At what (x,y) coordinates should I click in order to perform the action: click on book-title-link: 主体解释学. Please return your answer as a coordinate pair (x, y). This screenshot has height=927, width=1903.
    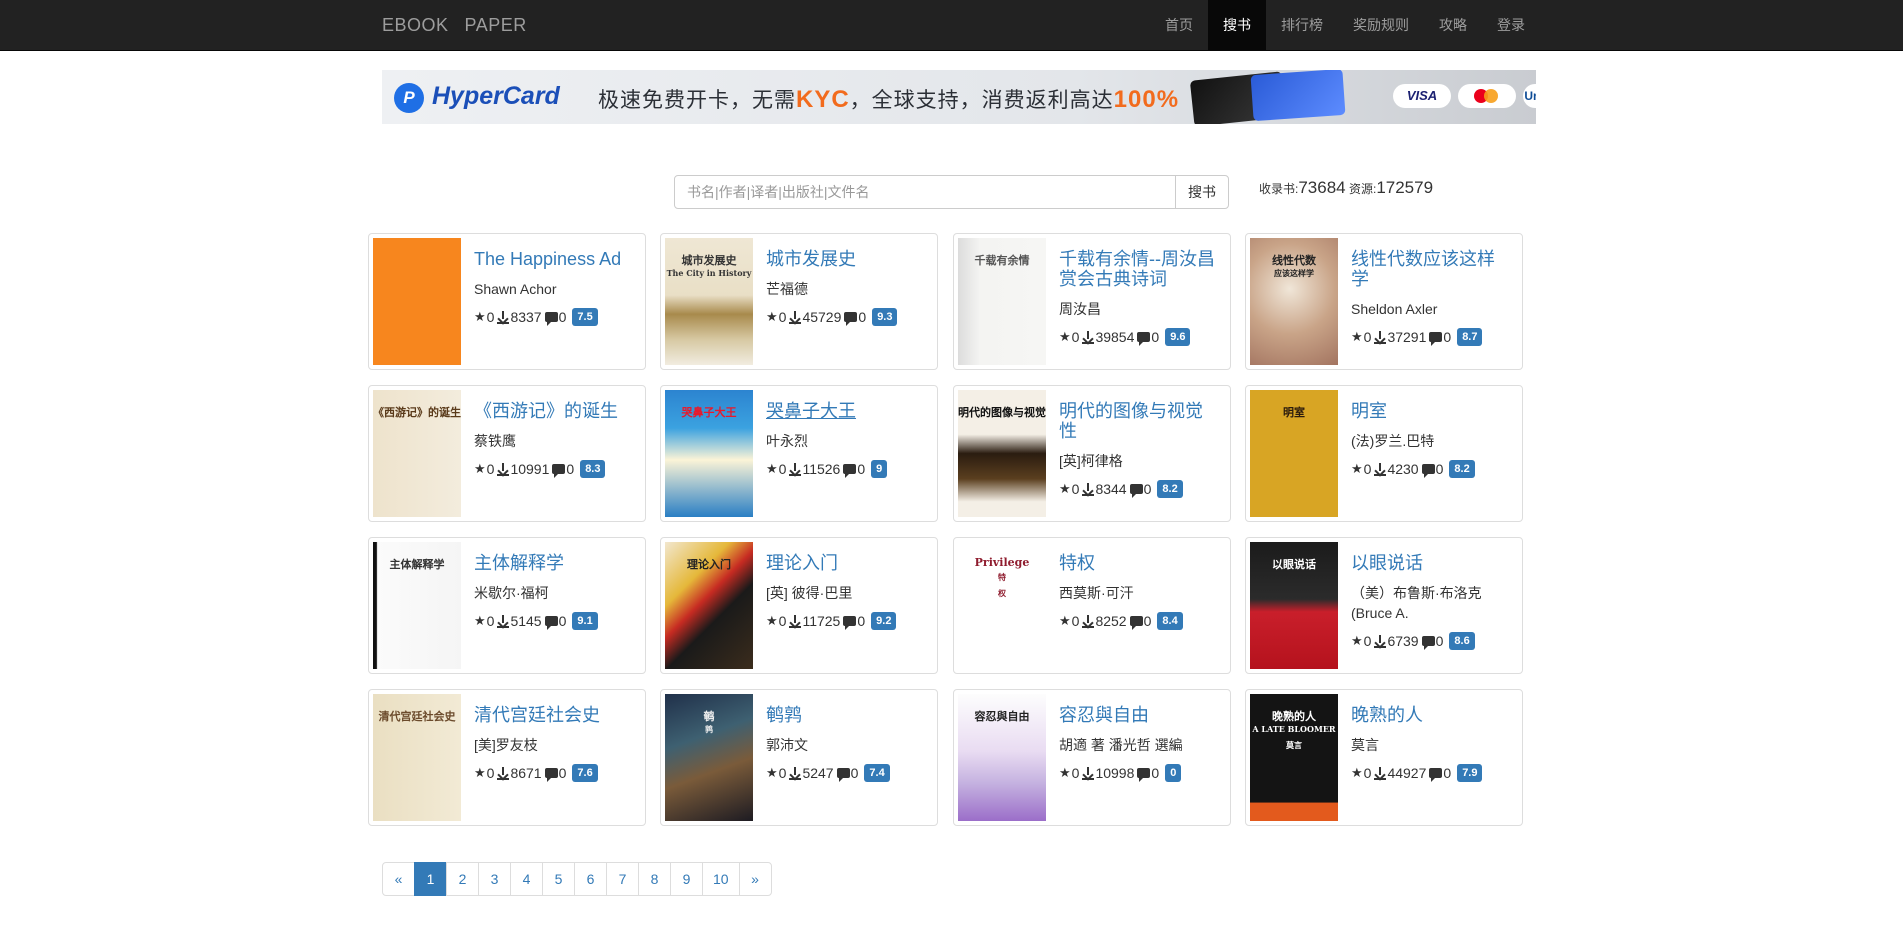
    Looking at the image, I should click on (554, 563).